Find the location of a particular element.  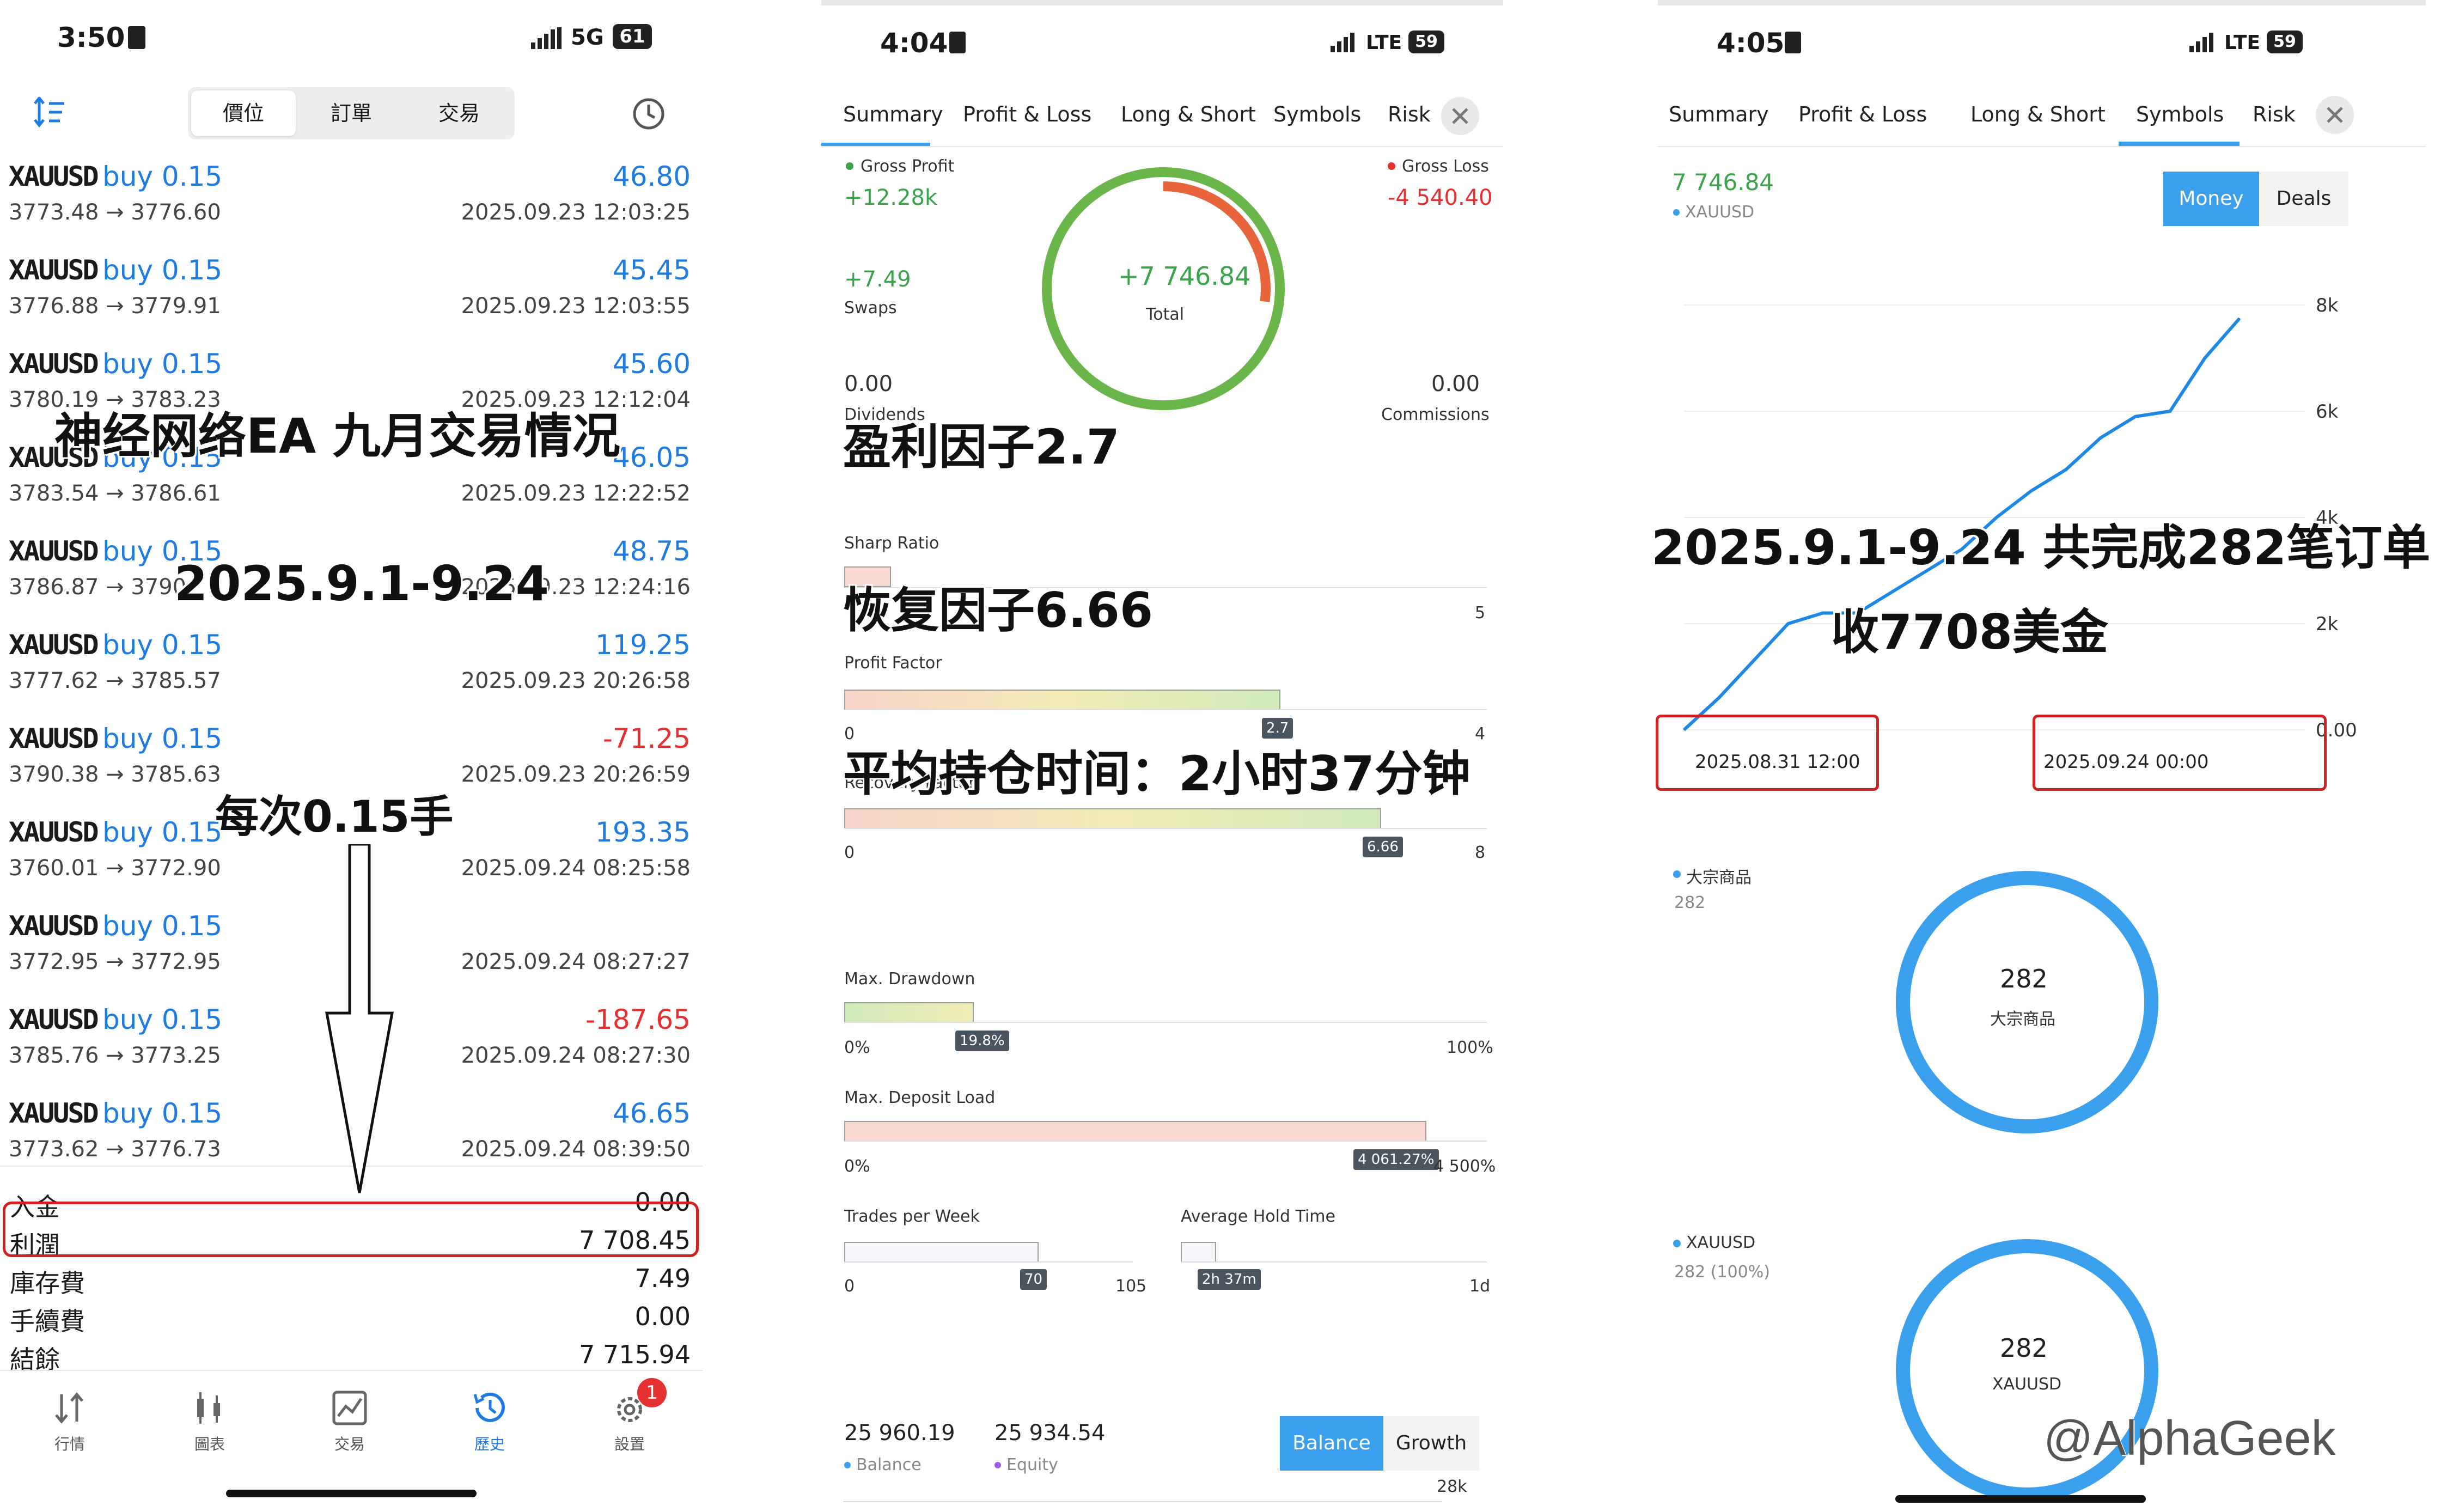

avg-hold-time-bar is located at coordinates (1198, 1252).